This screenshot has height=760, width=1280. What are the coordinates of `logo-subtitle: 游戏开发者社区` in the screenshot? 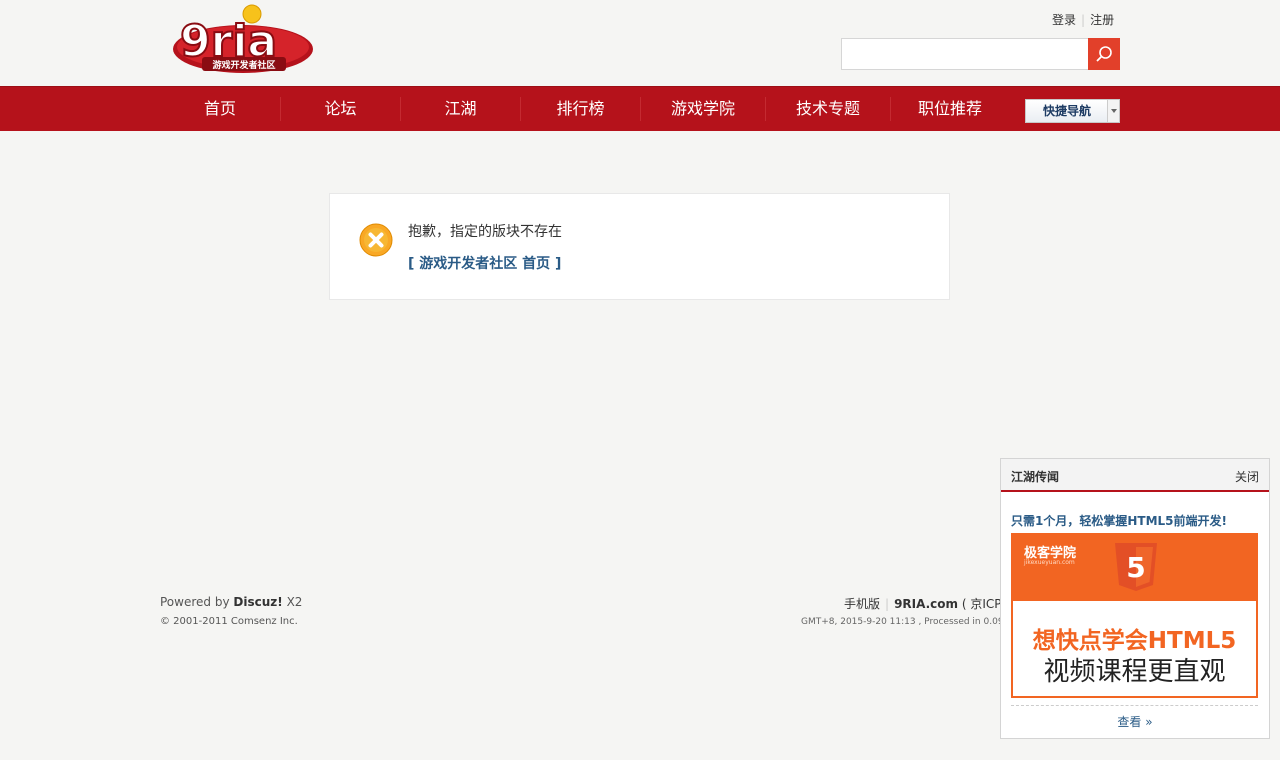 It's located at (243, 65).